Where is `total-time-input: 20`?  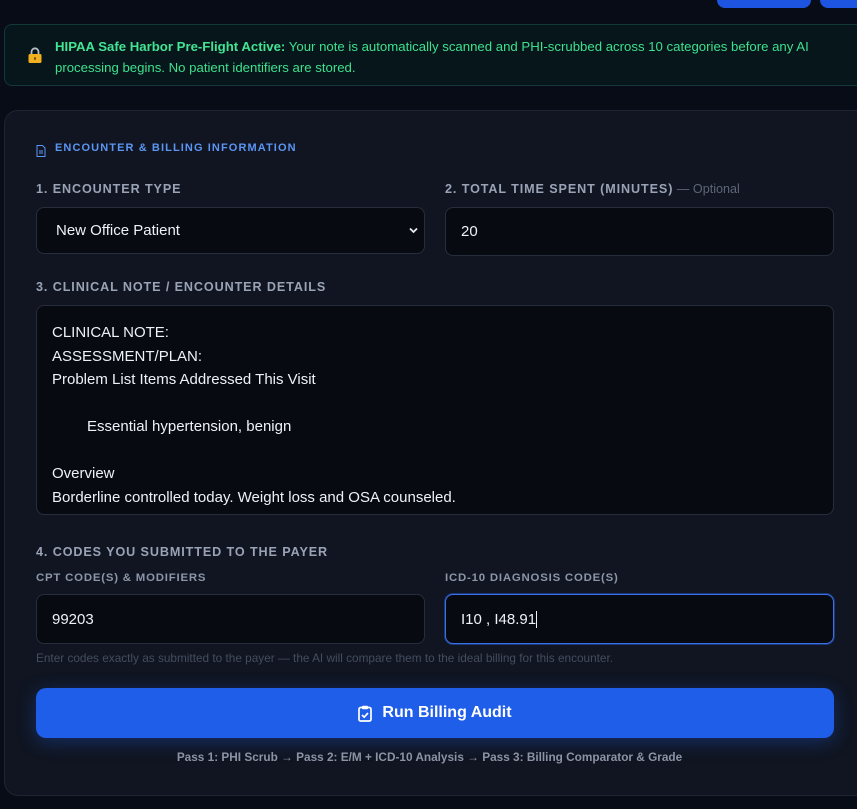
total-time-input: 20 is located at coordinates (639, 231).